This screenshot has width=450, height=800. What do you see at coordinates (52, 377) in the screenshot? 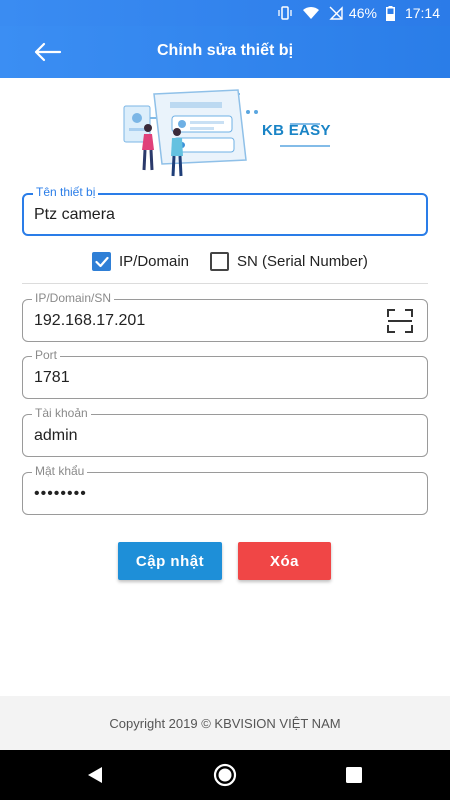
I see `port-value: 1781` at bounding box center [52, 377].